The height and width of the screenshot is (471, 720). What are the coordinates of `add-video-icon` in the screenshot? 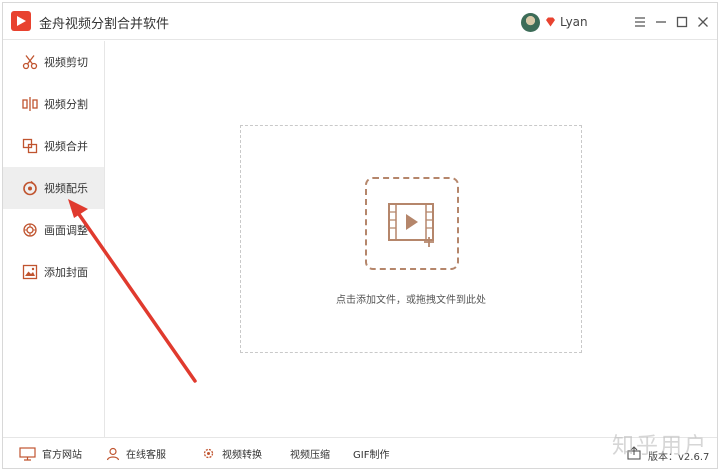 It's located at (411, 225).